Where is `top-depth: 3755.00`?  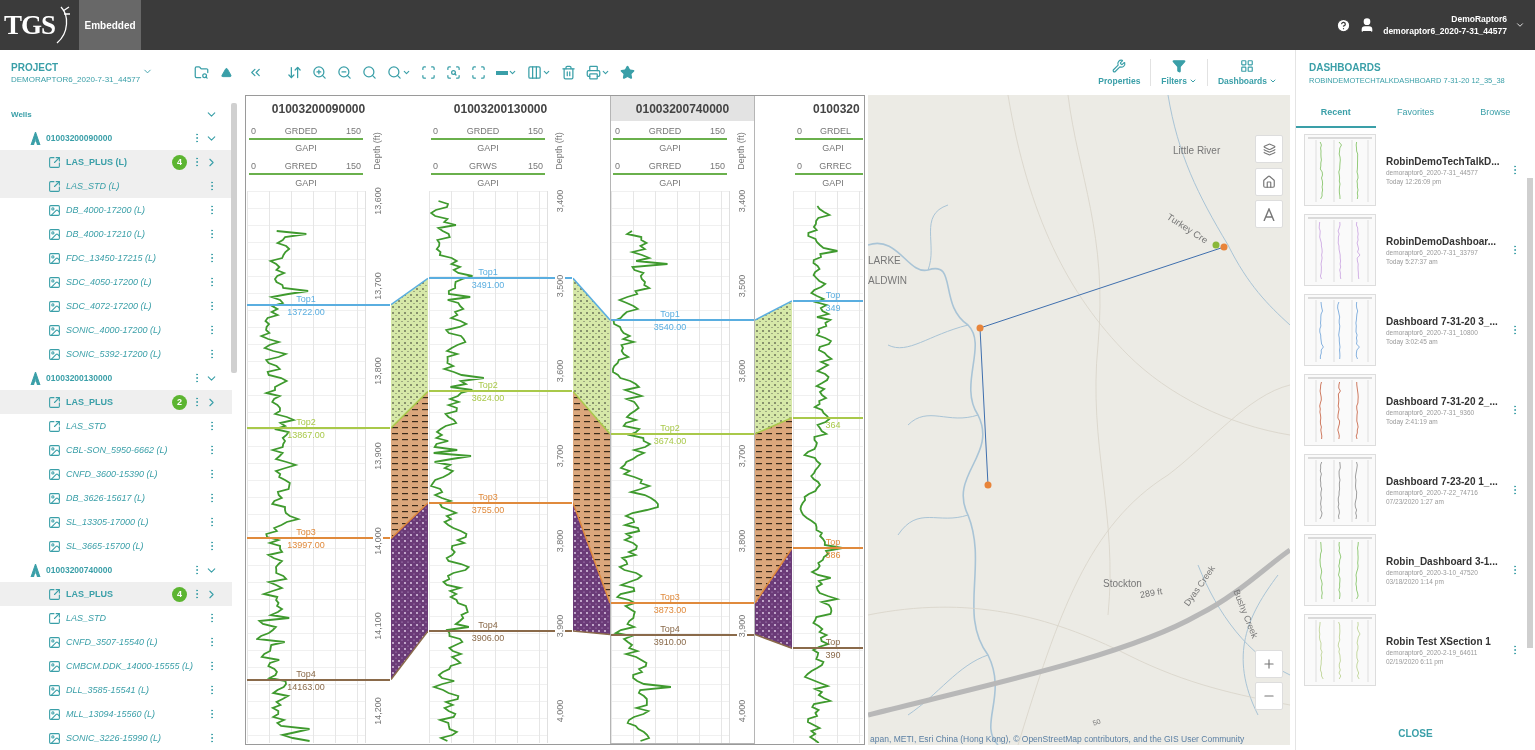 top-depth: 3755.00 is located at coordinates (488, 509).